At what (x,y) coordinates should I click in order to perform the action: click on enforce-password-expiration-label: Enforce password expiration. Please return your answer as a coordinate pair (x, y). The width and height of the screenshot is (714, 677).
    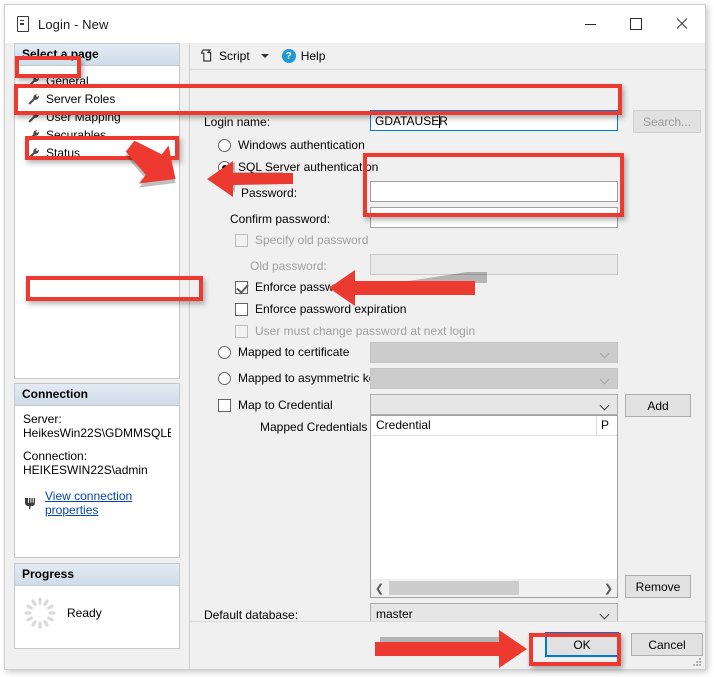
    Looking at the image, I should click on (331, 309).